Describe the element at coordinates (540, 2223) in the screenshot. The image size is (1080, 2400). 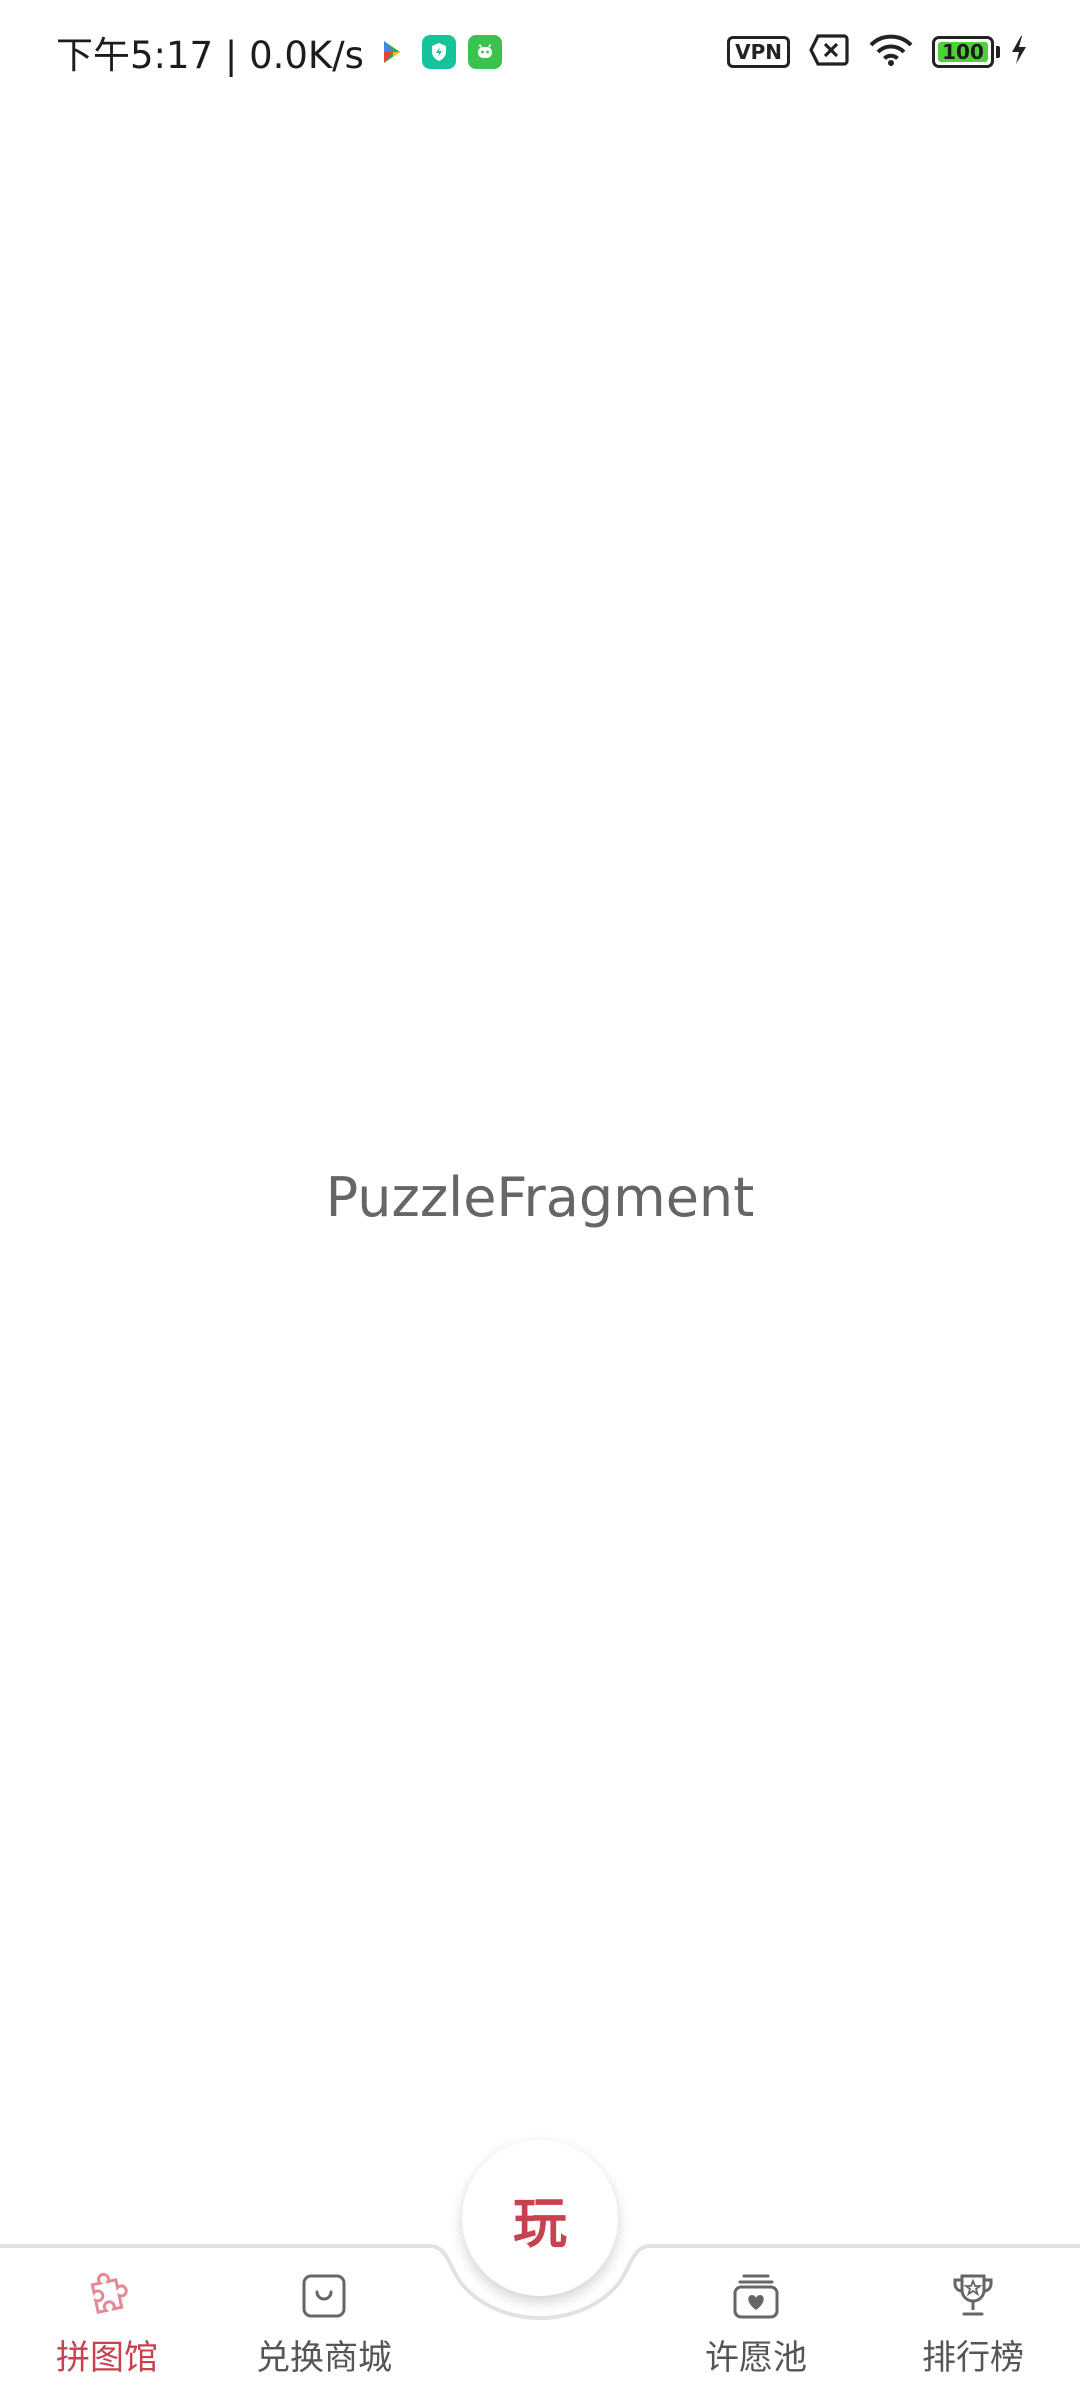
I see `play-button-label: 玩` at that location.